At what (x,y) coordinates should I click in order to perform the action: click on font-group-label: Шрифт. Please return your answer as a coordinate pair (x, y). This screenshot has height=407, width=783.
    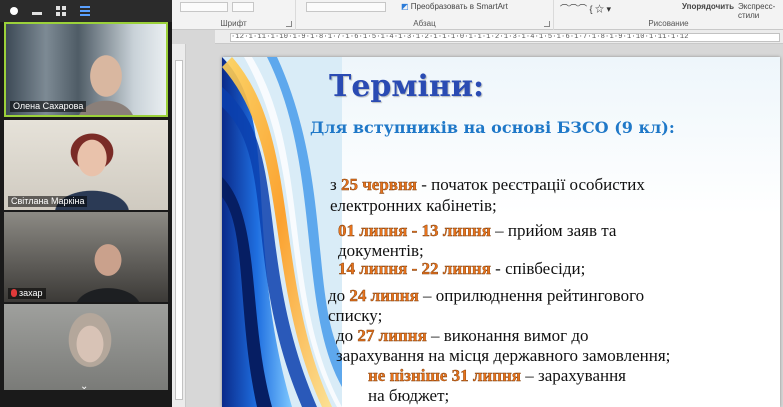
    Looking at the image, I should click on (233, 23).